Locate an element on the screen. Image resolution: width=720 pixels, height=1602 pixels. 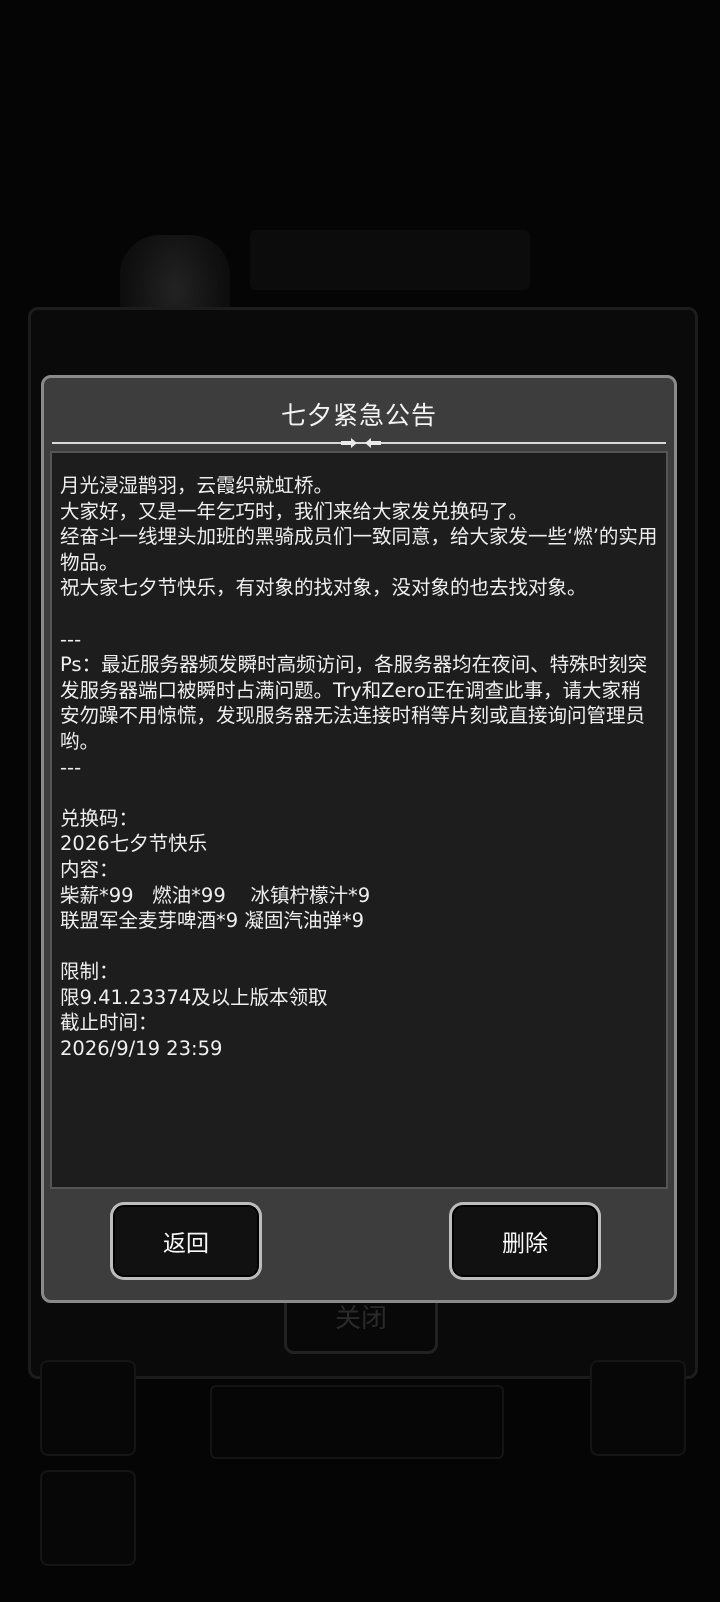
dialog-title: 七夕紧急公告 is located at coordinates (358, 415).